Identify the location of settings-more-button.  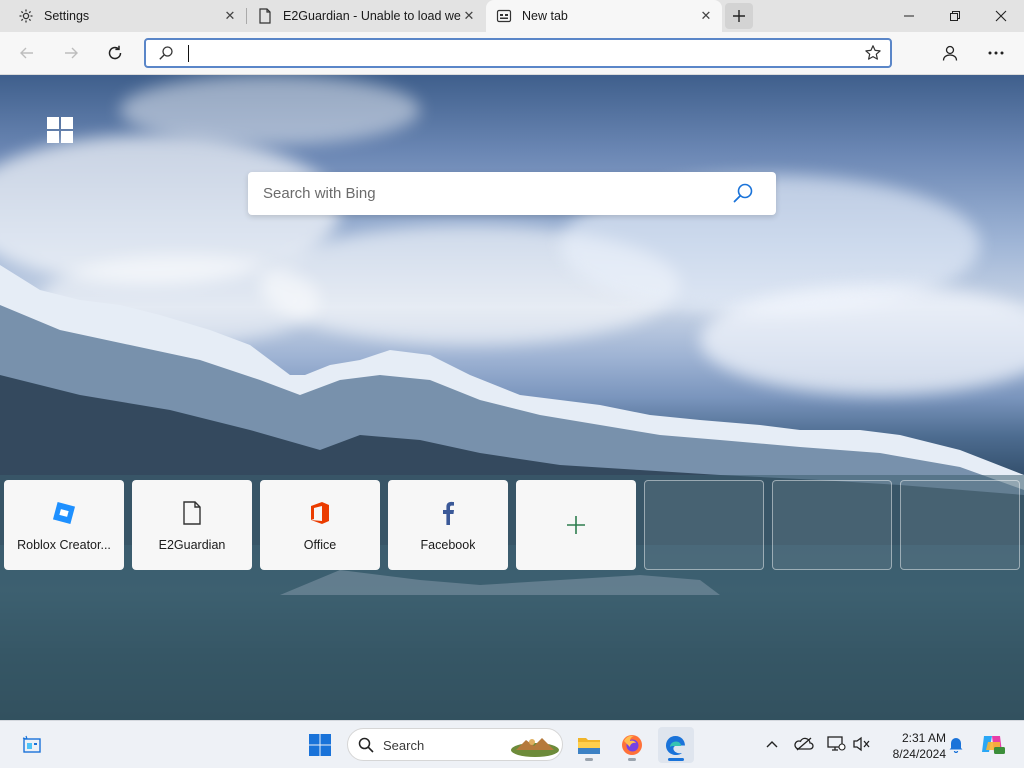
(996, 53).